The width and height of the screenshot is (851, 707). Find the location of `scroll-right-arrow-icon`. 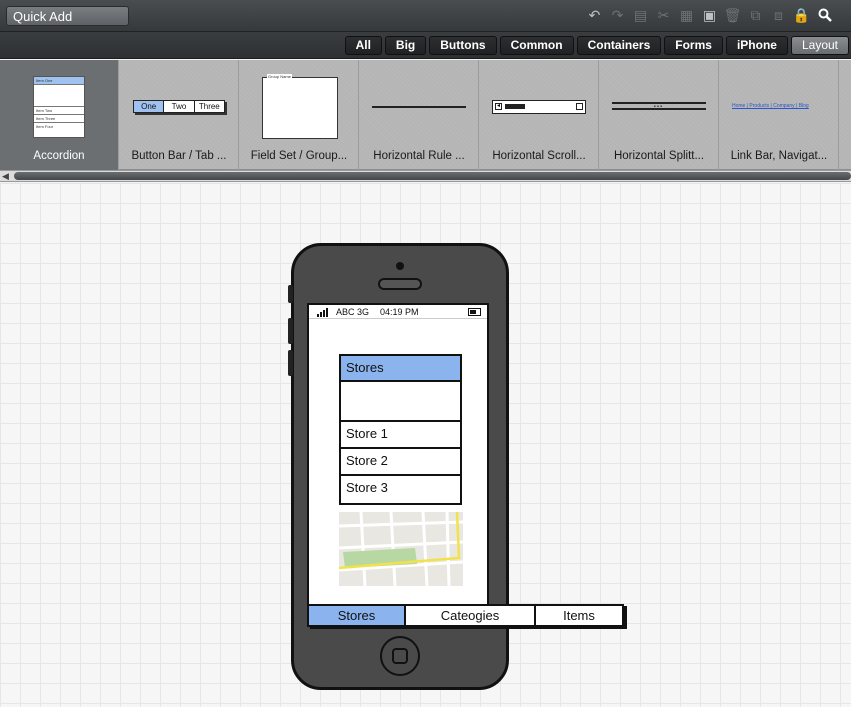

scroll-right-arrow-icon is located at coordinates (579, 106).